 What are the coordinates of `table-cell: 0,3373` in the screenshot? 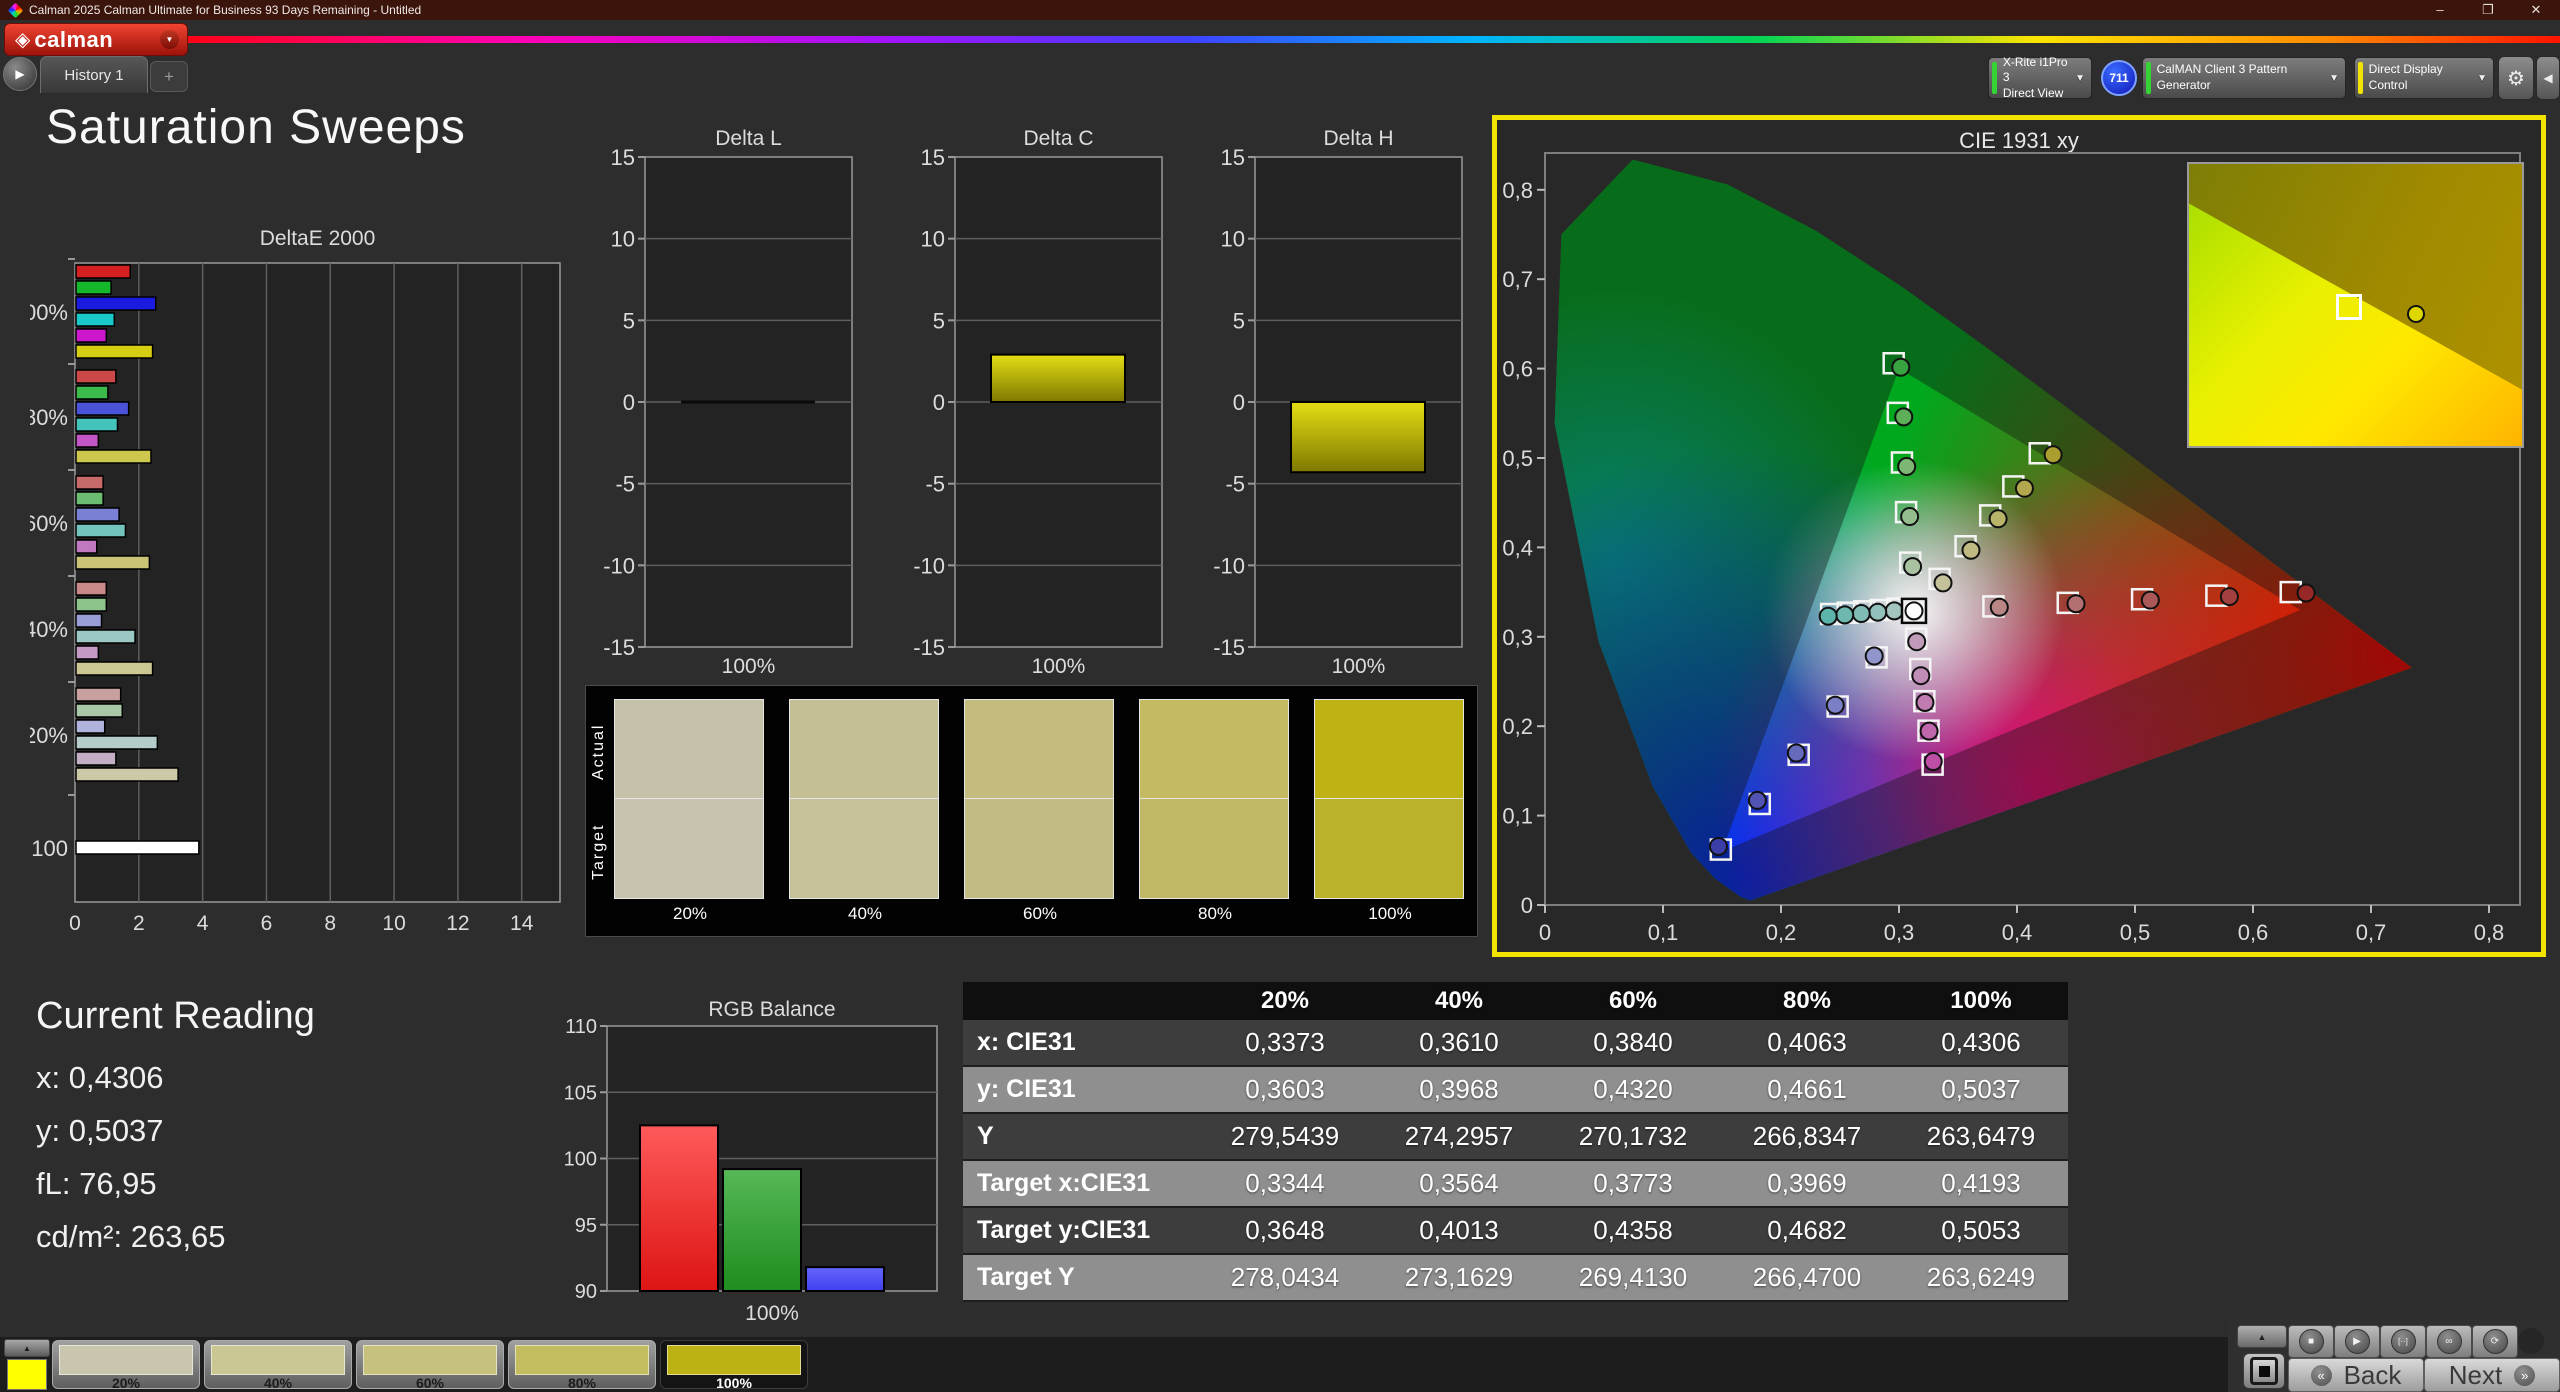 It's located at (1285, 1042).